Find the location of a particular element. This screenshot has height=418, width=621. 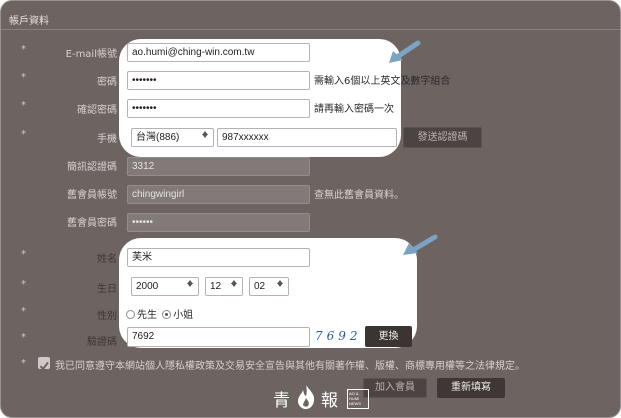

birth-day-select: 02 is located at coordinates (269, 286).